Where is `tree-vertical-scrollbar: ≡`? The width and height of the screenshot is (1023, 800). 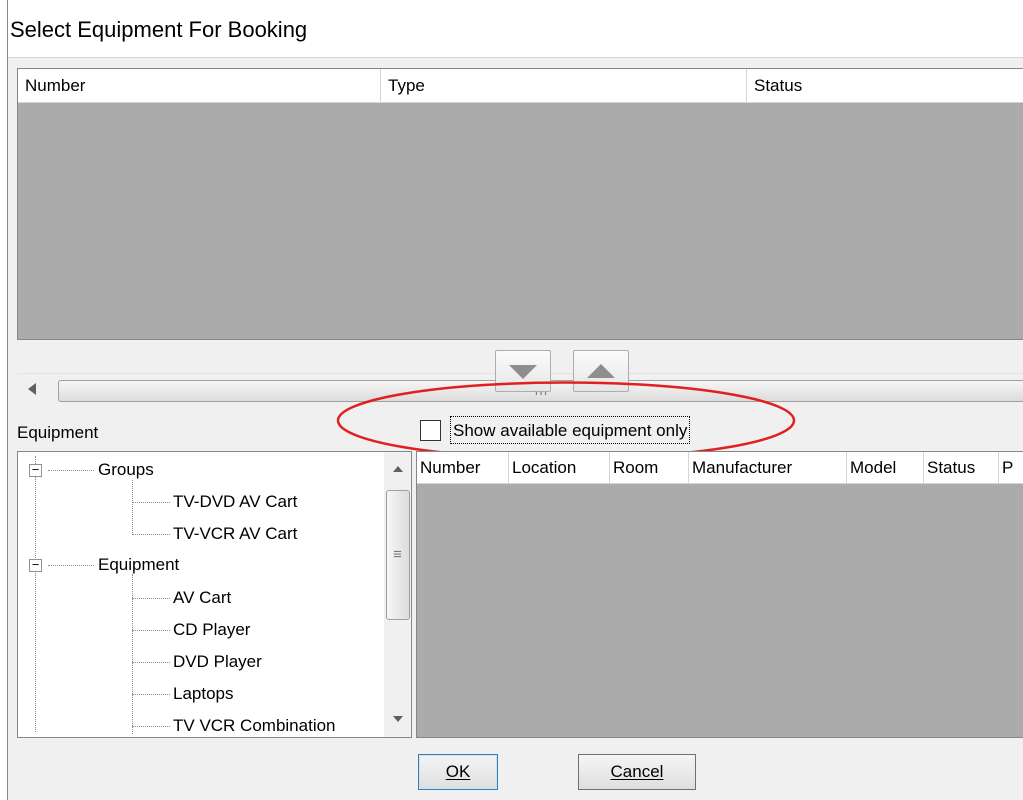
tree-vertical-scrollbar: ≡ is located at coordinates (397, 594).